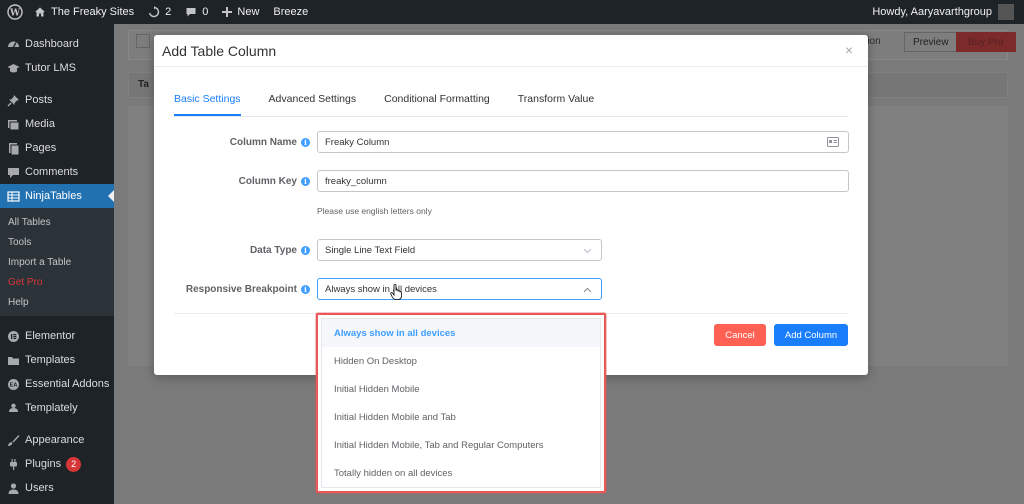 This screenshot has width=1024, height=504. Describe the element at coordinates (263, 142) in the screenshot. I see `label-text: Column Name` at that location.